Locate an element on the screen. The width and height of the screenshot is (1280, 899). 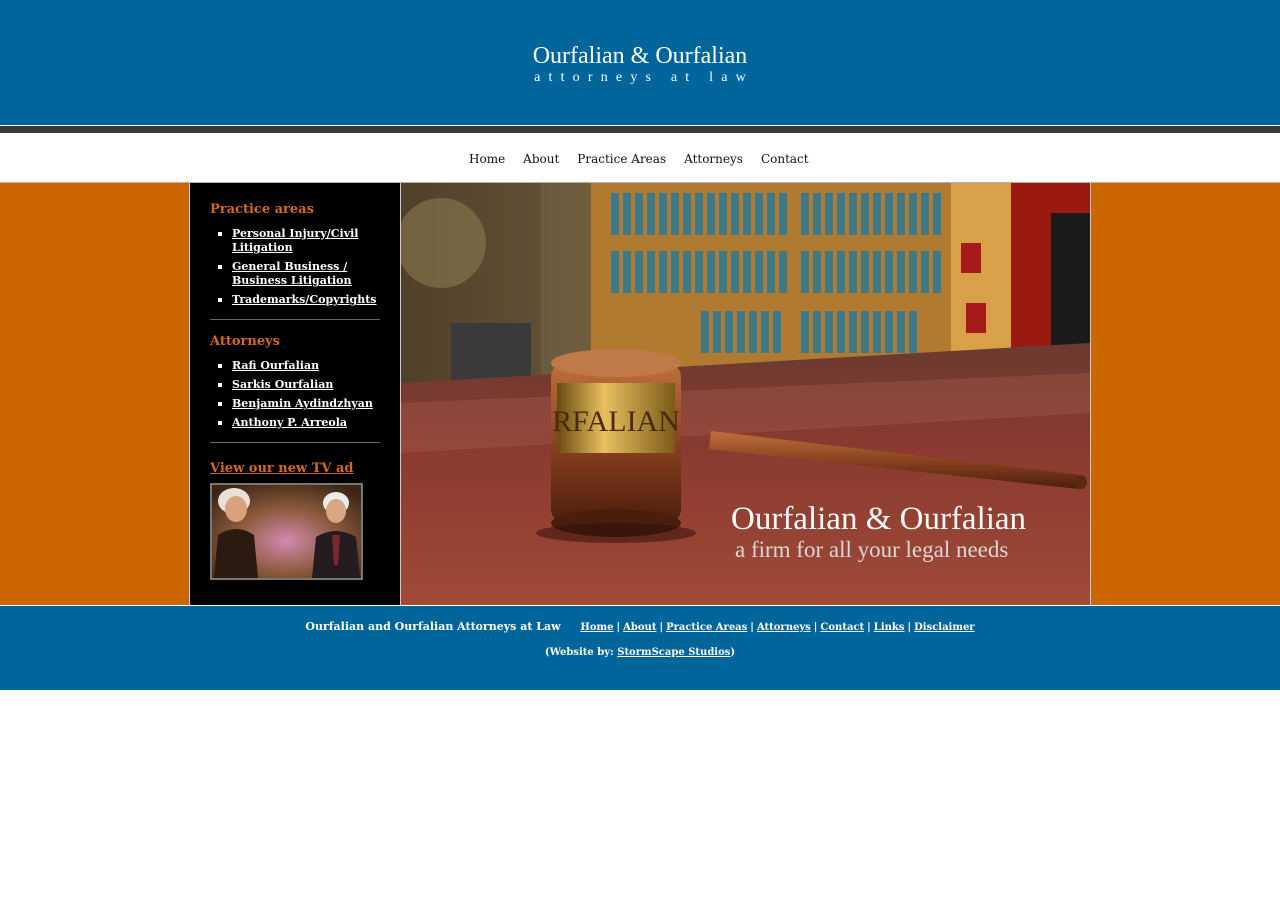
footer-credit-prefix: (Website by: is located at coordinates (581, 652).